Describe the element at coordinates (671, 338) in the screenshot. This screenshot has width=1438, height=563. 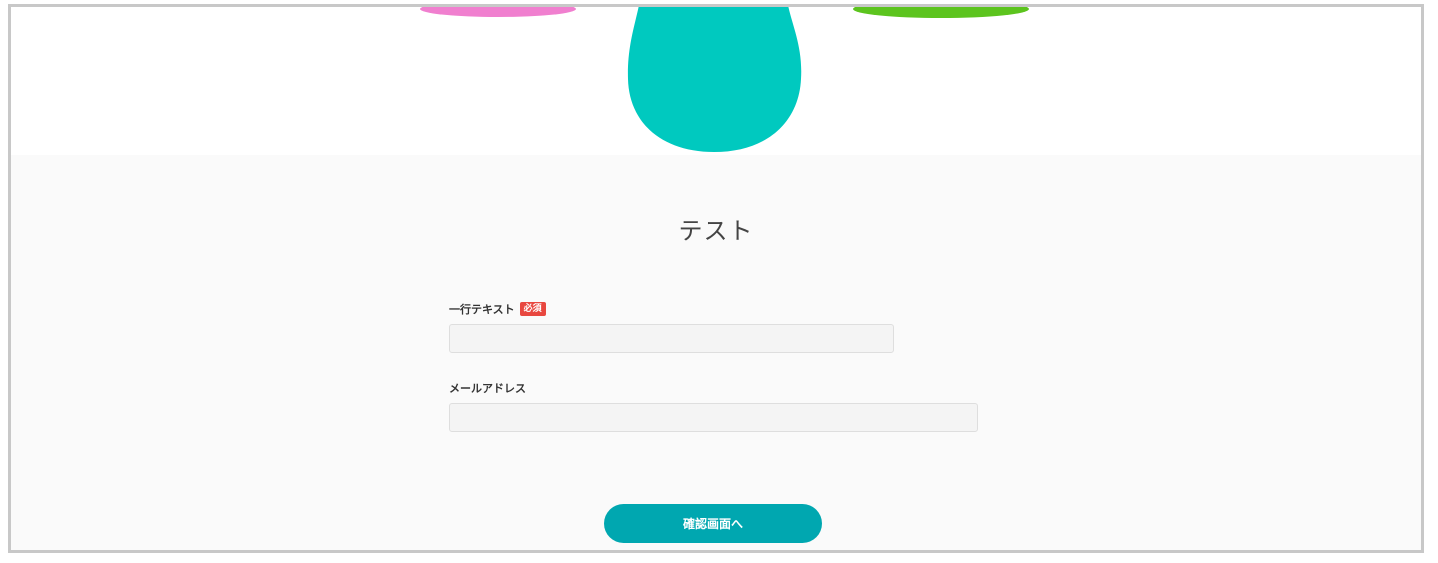
I see `single-line-text-input` at that location.